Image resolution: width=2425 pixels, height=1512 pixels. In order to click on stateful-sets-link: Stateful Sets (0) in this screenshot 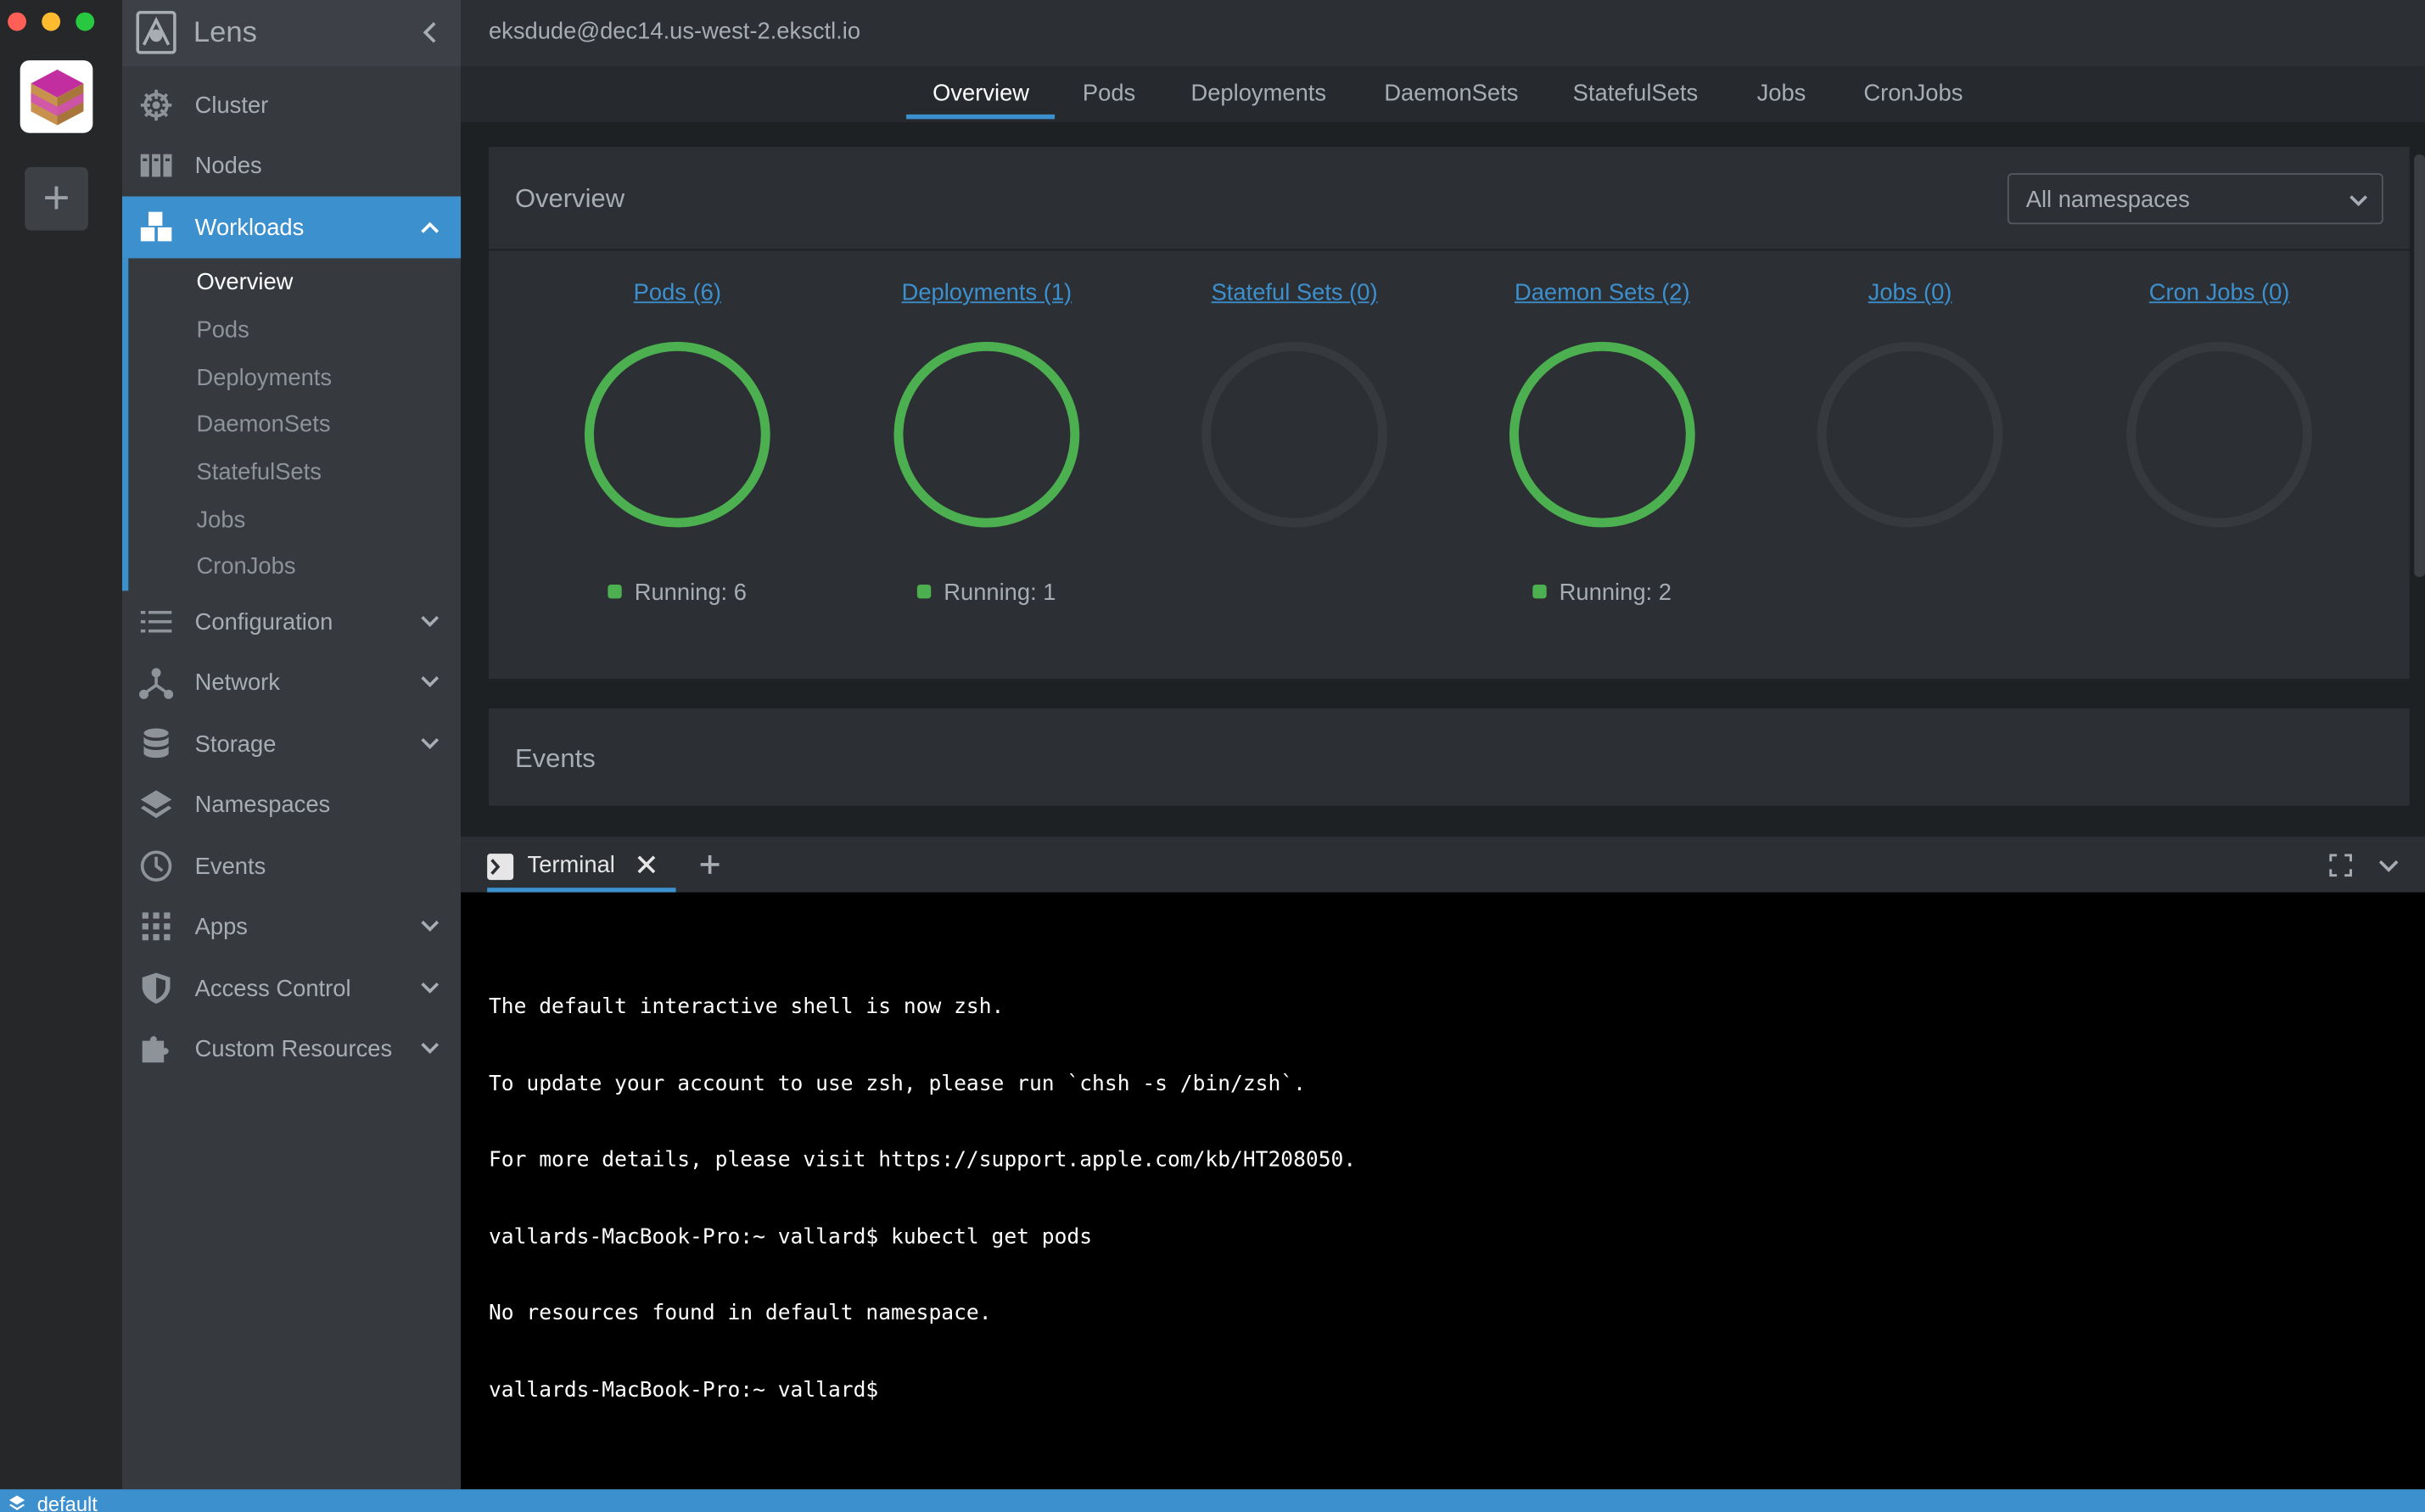, I will do `click(1294, 293)`.